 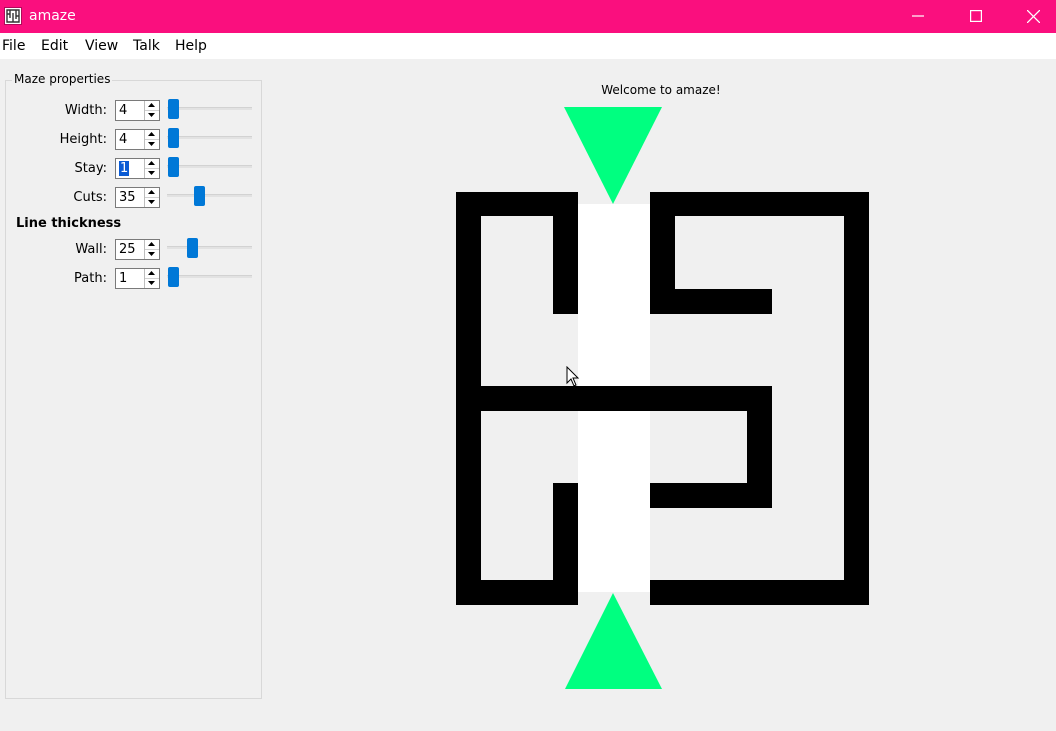 What do you see at coordinates (52, 16) in the screenshot?
I see `window-title: amaze` at bounding box center [52, 16].